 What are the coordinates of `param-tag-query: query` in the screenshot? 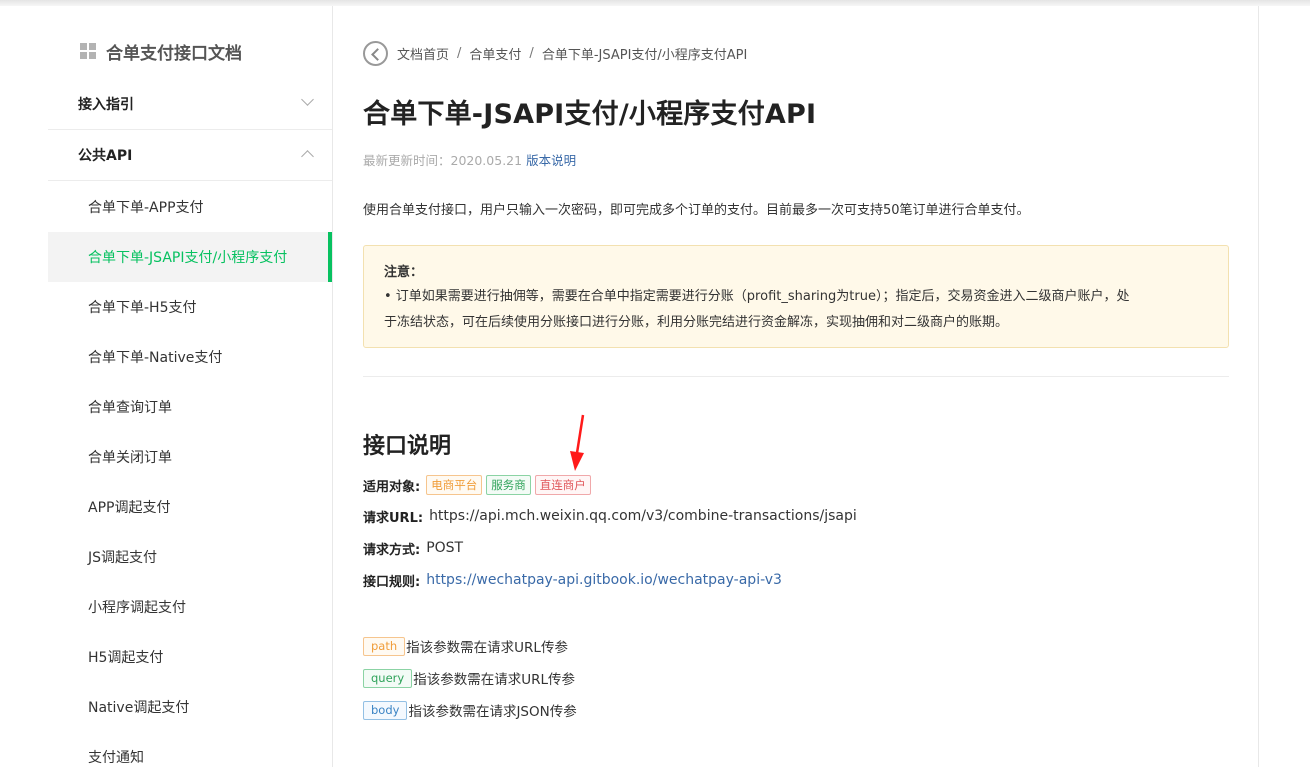 It's located at (388, 678).